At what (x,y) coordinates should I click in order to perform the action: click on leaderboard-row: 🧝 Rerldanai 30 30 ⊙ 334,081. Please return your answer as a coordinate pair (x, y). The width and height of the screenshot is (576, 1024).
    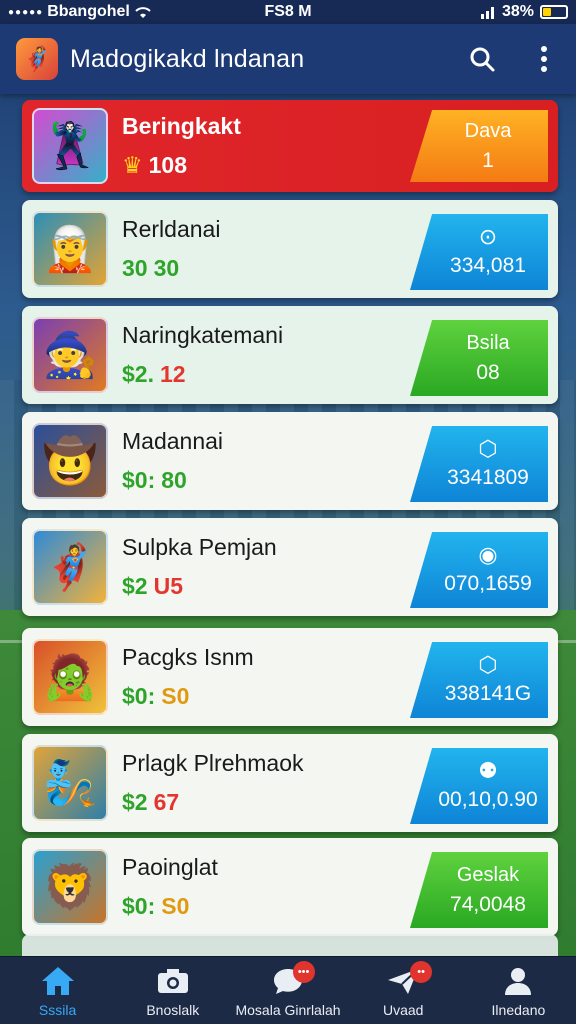
    Looking at the image, I should click on (290, 249).